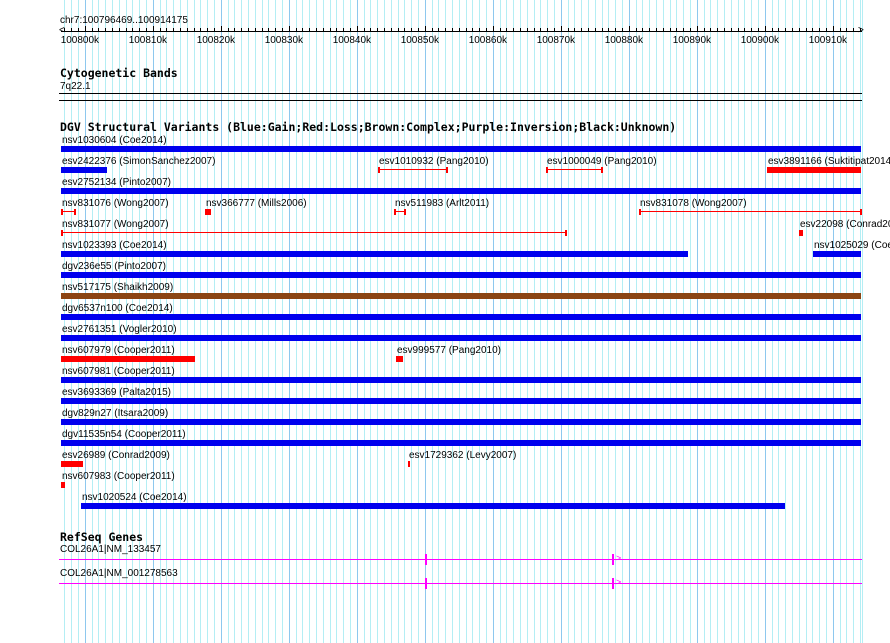 The height and width of the screenshot is (643, 890). What do you see at coordinates (119, 73) in the screenshot?
I see `cyto-track-title: Cytogenetic Bands` at bounding box center [119, 73].